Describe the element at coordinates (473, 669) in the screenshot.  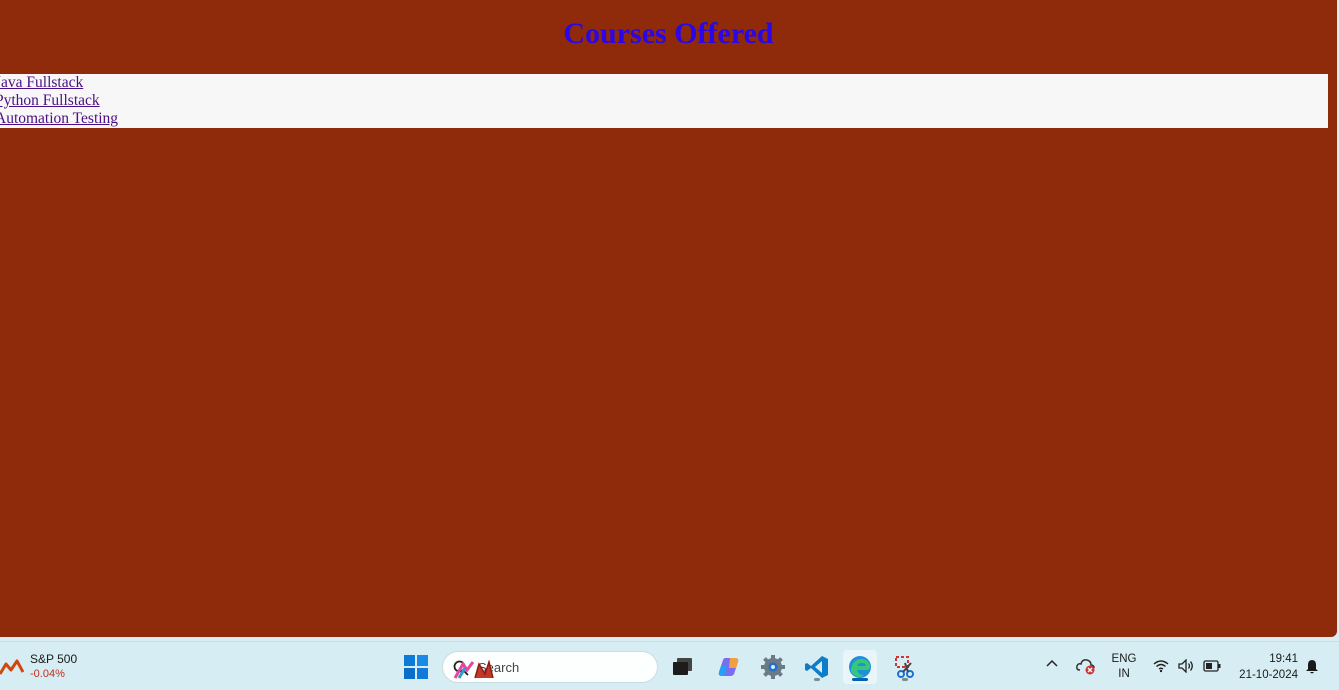
I see `search-highlight-icon` at that location.